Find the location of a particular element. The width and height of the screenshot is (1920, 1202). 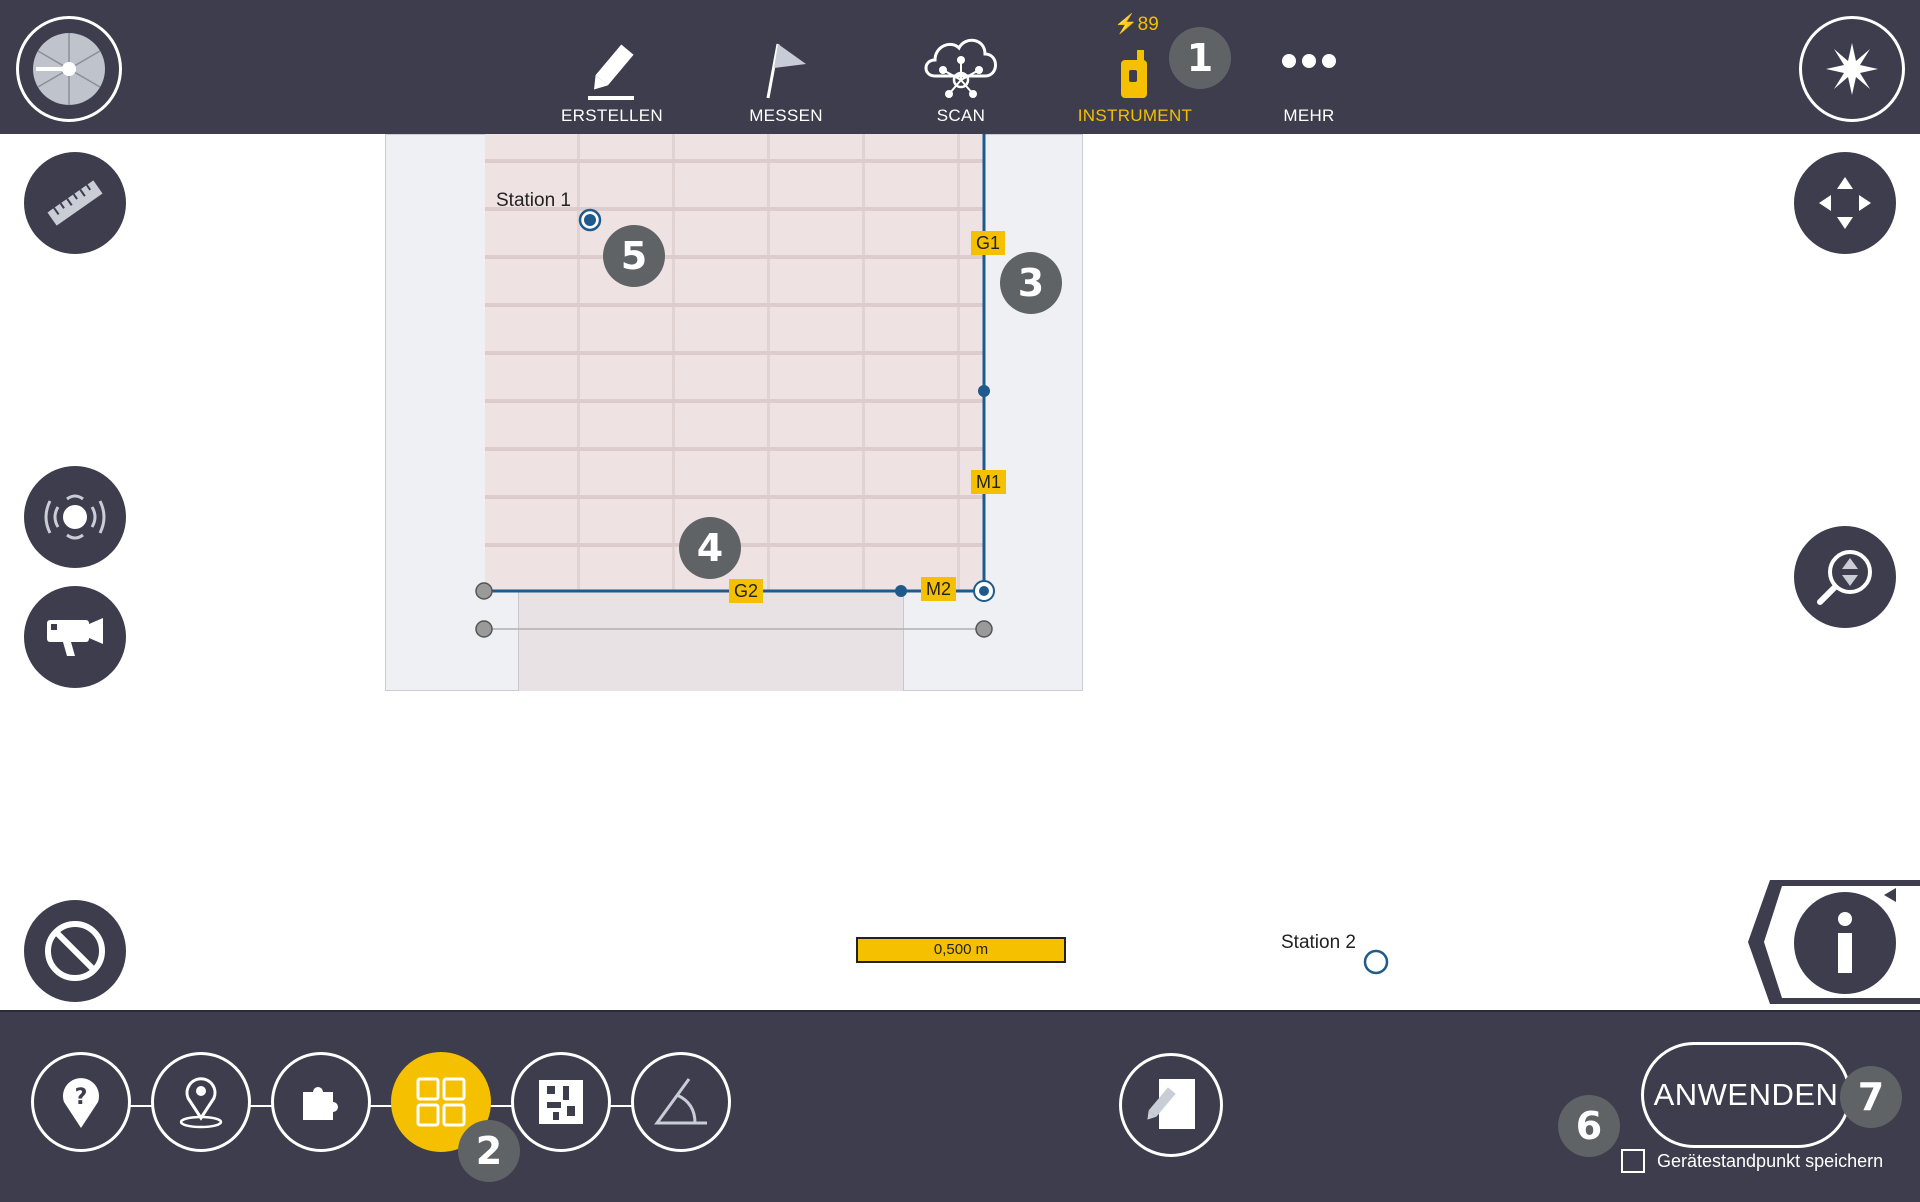

puzzle-icon is located at coordinates (320, 1103).